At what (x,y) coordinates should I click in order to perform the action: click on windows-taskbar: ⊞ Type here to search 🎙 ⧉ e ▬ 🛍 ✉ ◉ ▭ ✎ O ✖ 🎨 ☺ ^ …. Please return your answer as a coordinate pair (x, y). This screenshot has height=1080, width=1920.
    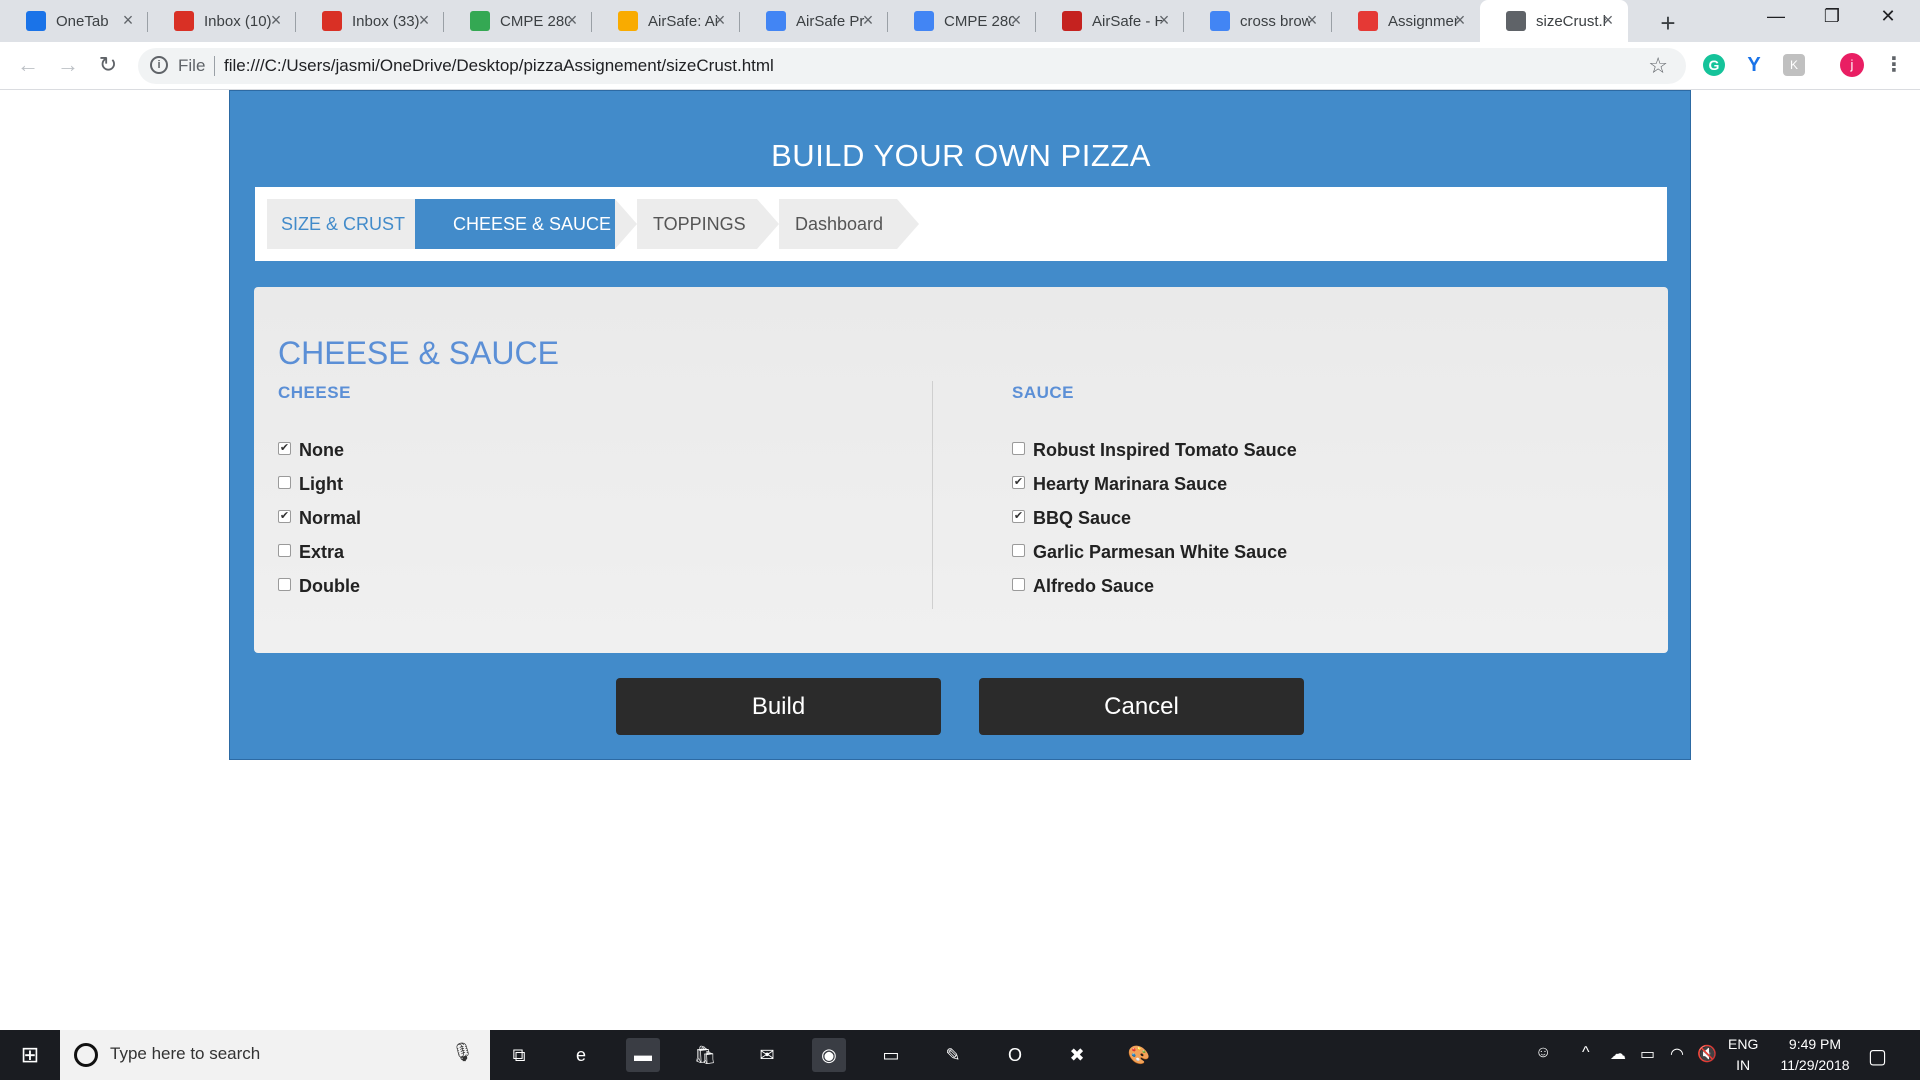
    Looking at the image, I should click on (960, 1055).